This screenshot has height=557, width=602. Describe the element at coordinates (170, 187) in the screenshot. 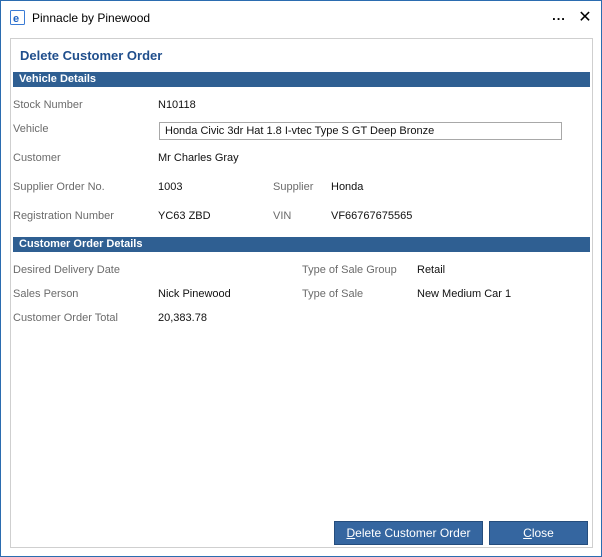

I see `supplier-order-value: 1003` at that location.